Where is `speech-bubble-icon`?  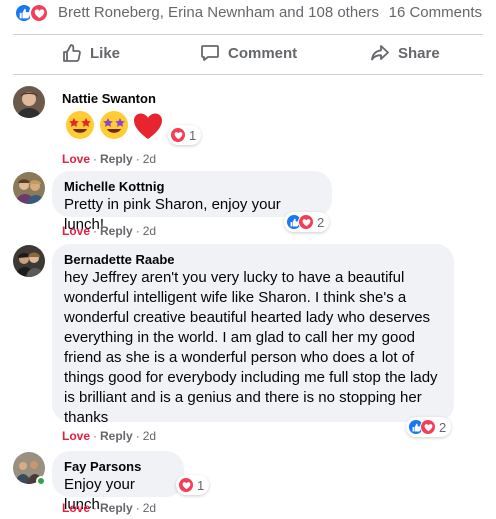
speech-bubble-icon is located at coordinates (210, 53).